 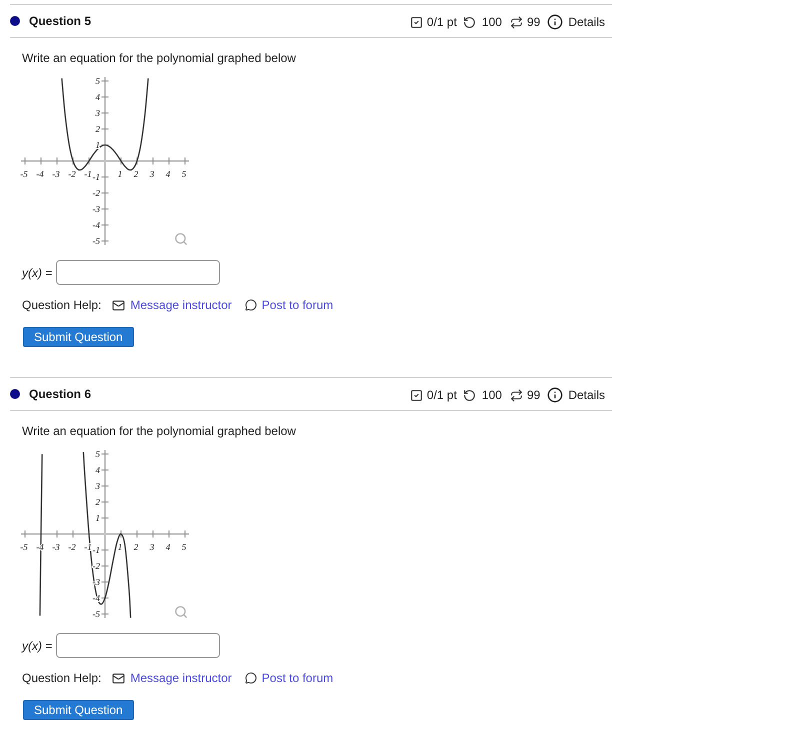 What do you see at coordinates (60, 393) in the screenshot?
I see `question-title: Question 6` at bounding box center [60, 393].